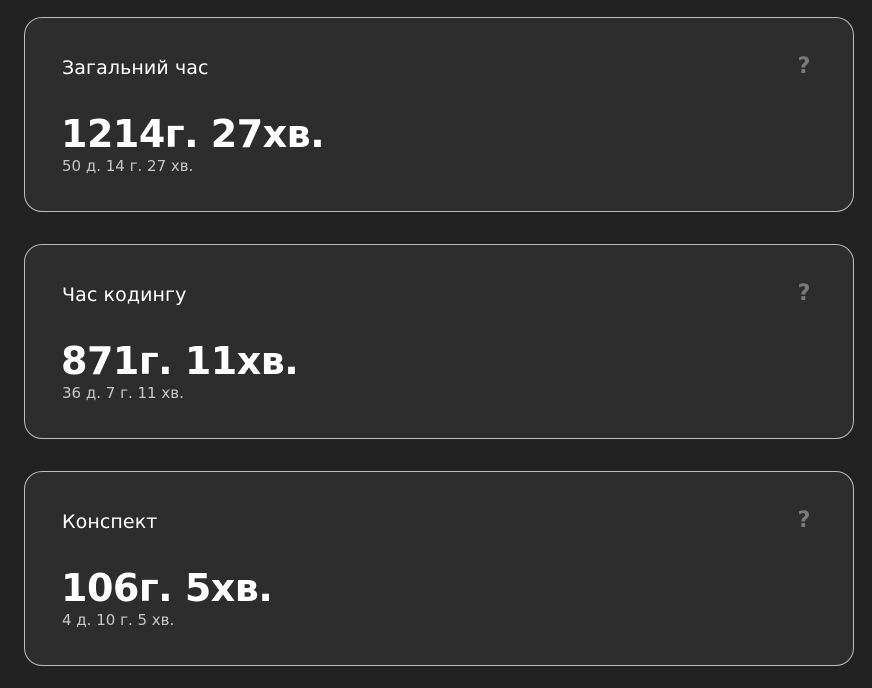 This screenshot has width=872, height=688. I want to click on card-detail: 36 д. 7 г. 11 хв., so click(123, 393).